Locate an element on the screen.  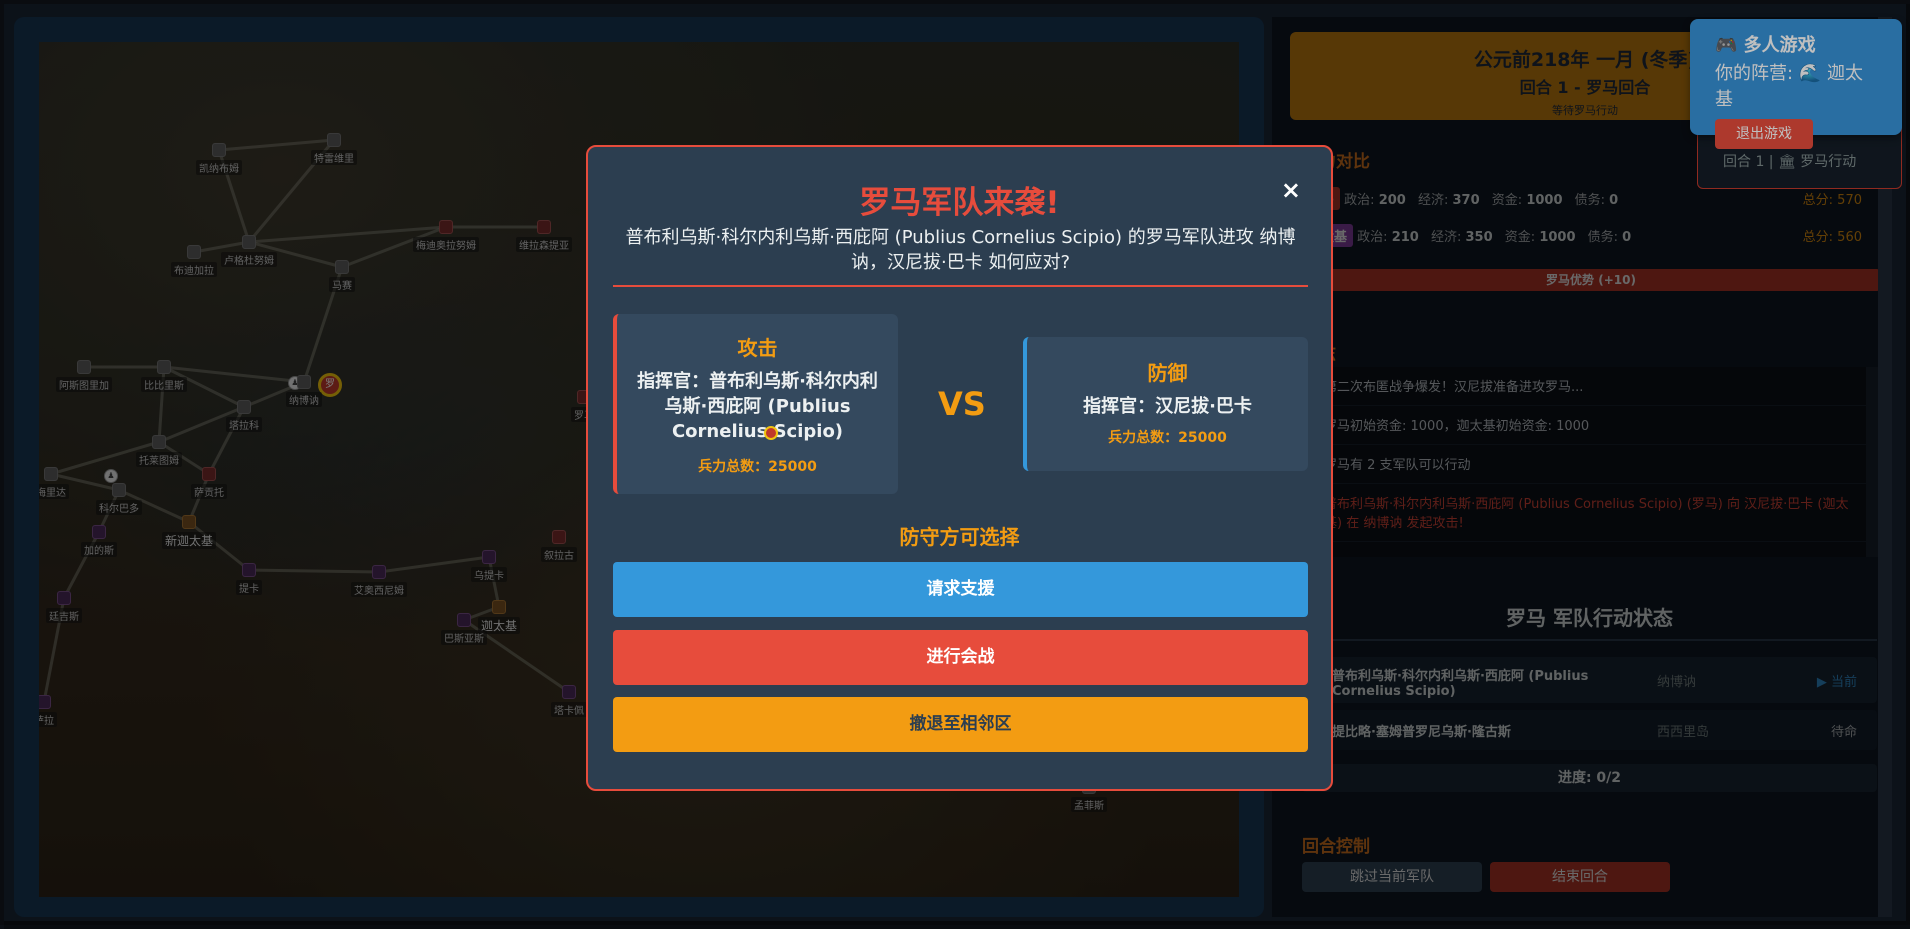
dialog-title: 罗马军队来袭! is located at coordinates (959, 203).